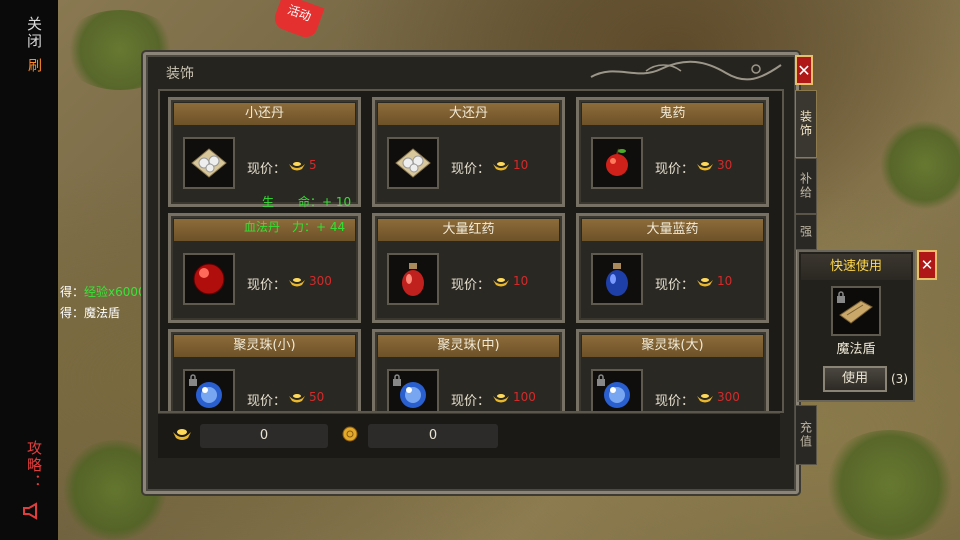 This screenshot has width=960, height=540. What do you see at coordinates (313, 165) in the screenshot?
I see `price-value: 5` at bounding box center [313, 165].